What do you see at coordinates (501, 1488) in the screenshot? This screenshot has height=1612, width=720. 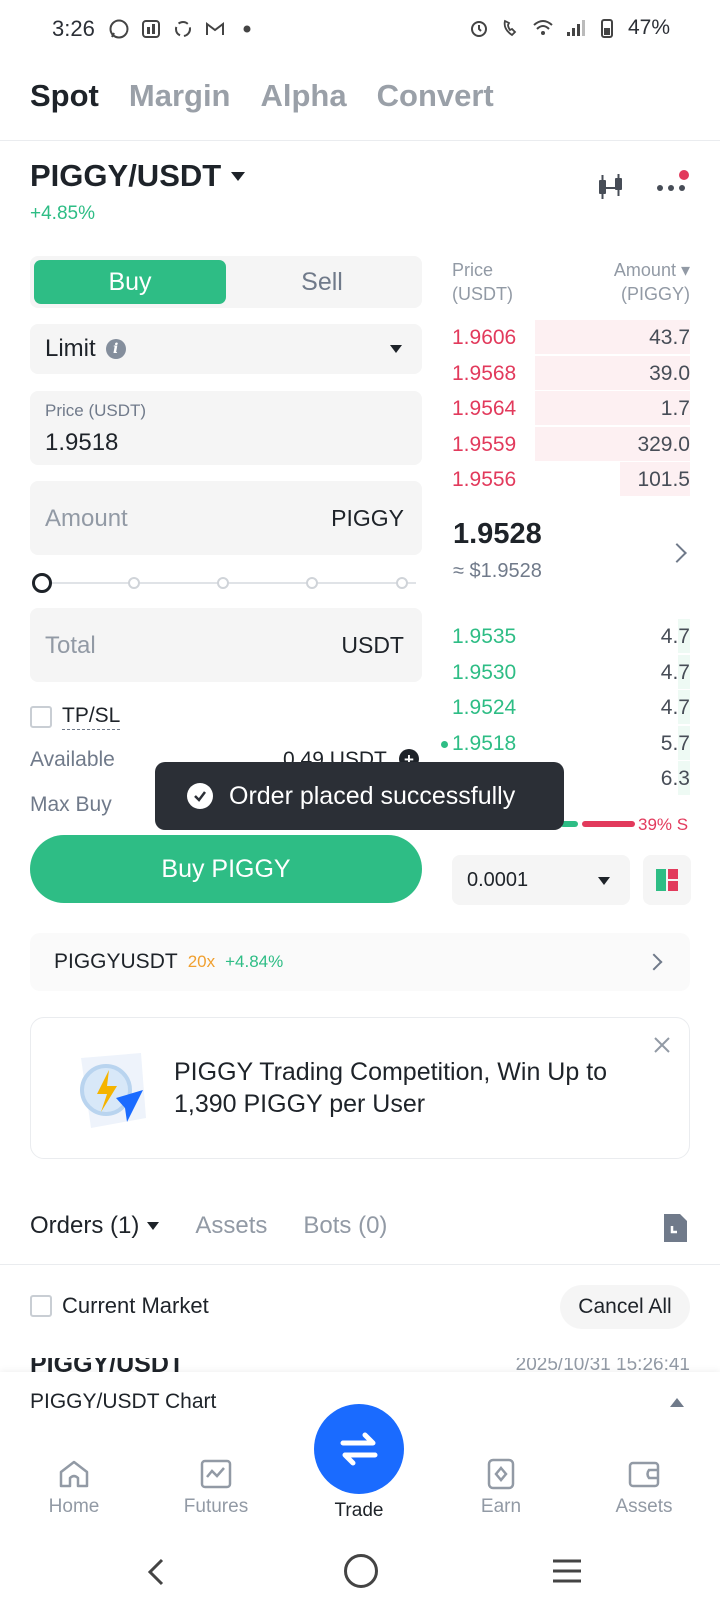 I see `nav-earn: Earn` at bounding box center [501, 1488].